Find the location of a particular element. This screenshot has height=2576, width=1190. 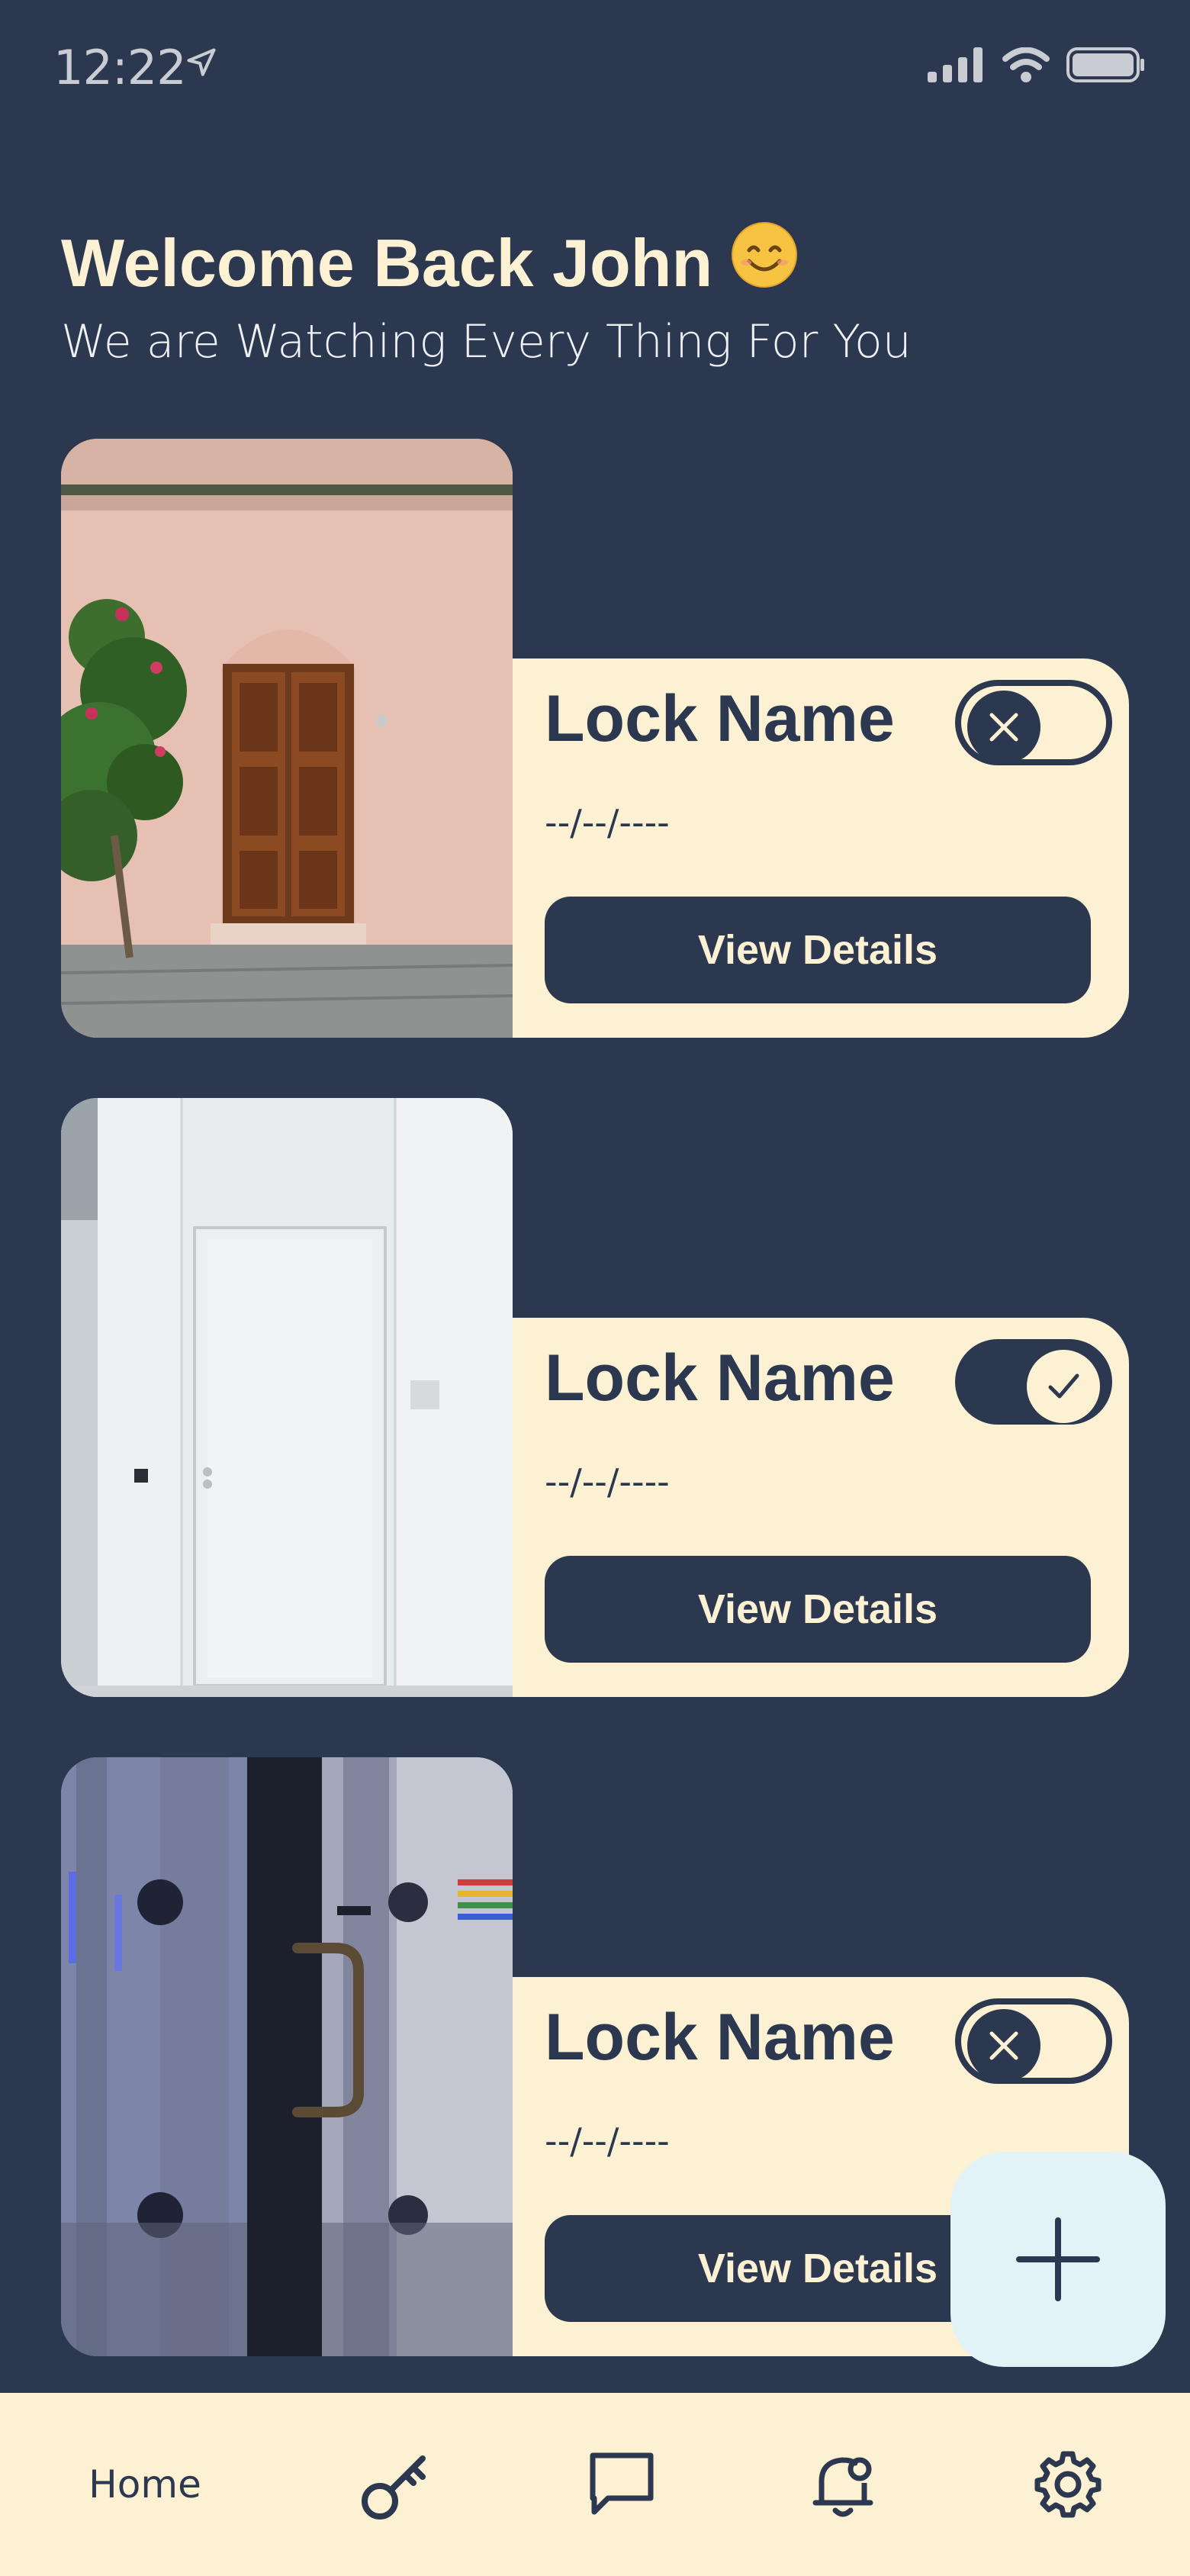

plus-icon is located at coordinates (1058, 2259).